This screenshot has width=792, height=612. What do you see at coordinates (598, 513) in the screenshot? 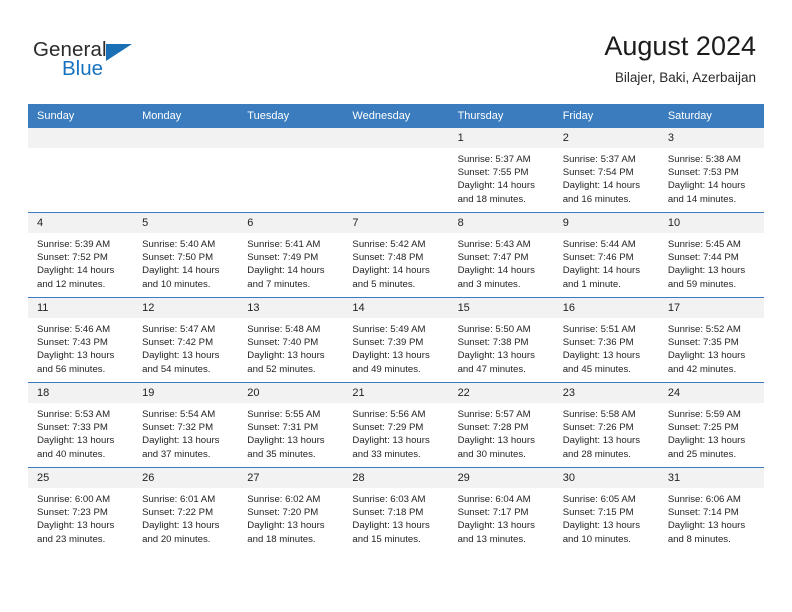
I see `sunset-line: Sunset: 7:15 PM` at bounding box center [598, 513].